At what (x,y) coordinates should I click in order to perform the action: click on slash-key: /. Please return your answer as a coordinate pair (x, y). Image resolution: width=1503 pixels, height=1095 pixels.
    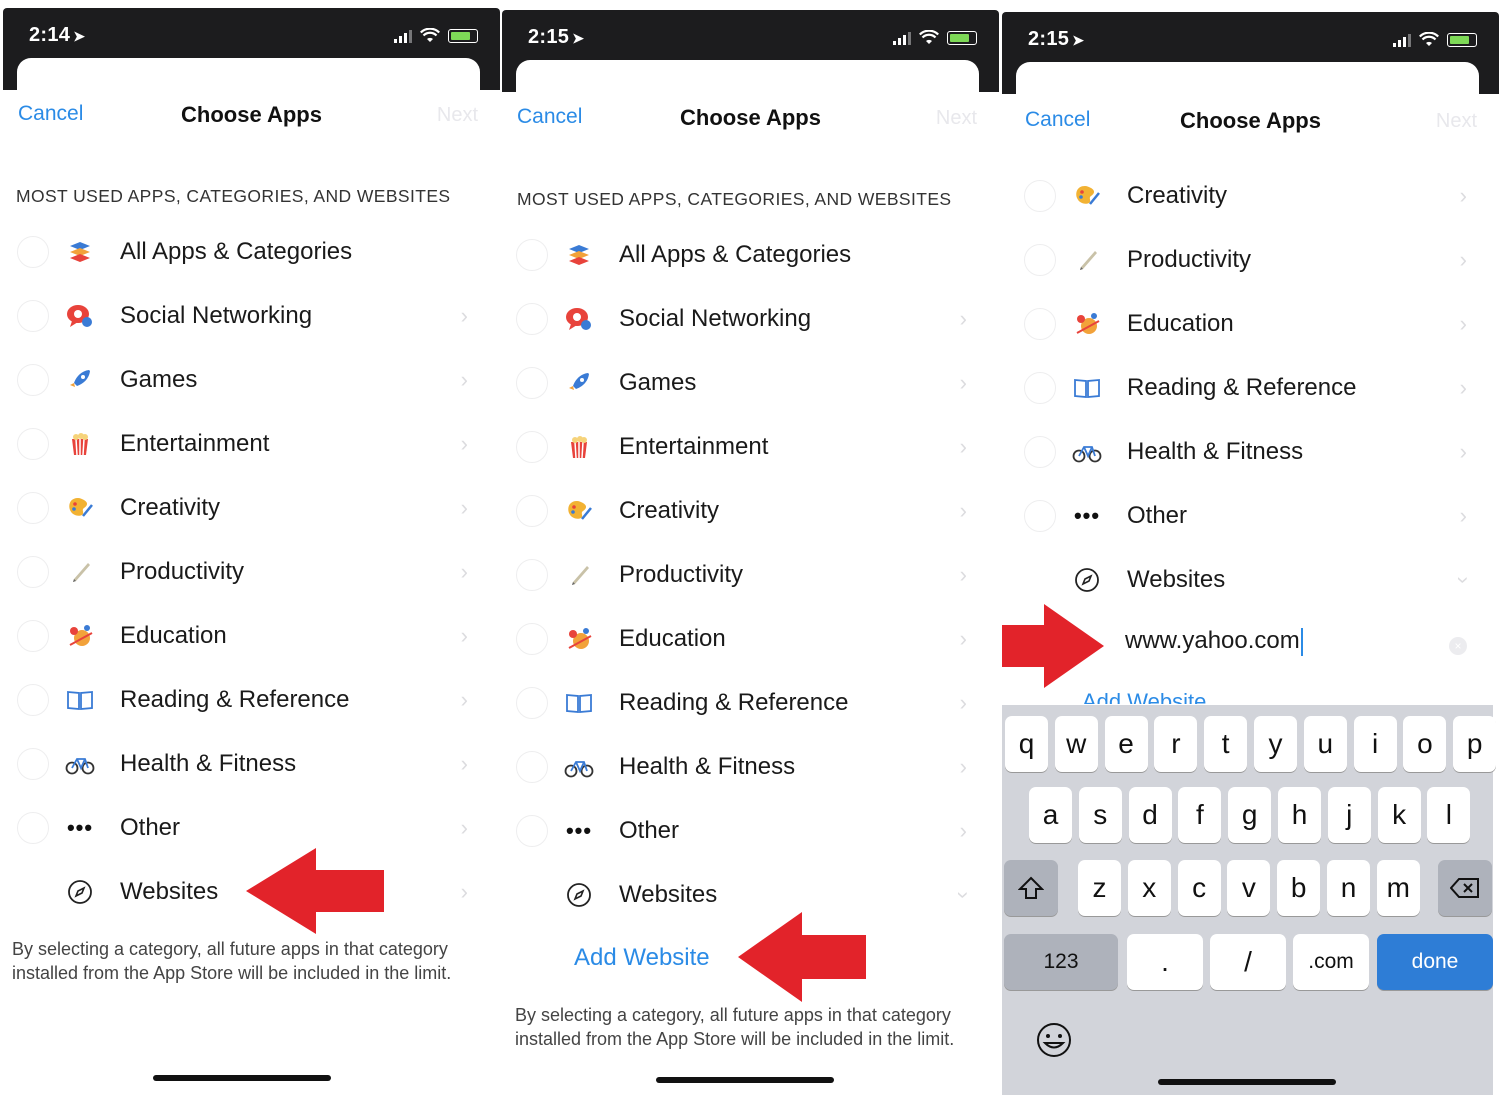
    Looking at the image, I should click on (1248, 962).